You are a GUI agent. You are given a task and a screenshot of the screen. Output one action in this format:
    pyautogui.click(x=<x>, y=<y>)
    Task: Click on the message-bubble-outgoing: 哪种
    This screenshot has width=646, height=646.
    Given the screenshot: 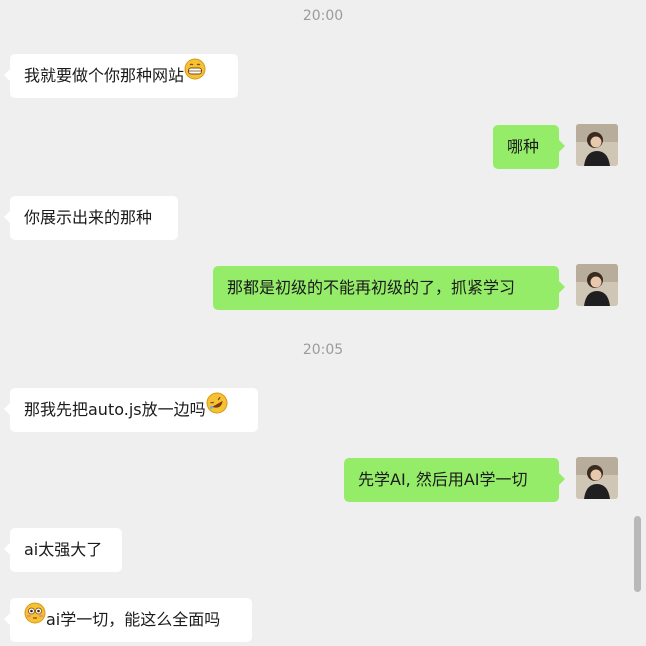 What is the action you would take?
    pyautogui.click(x=529, y=147)
    